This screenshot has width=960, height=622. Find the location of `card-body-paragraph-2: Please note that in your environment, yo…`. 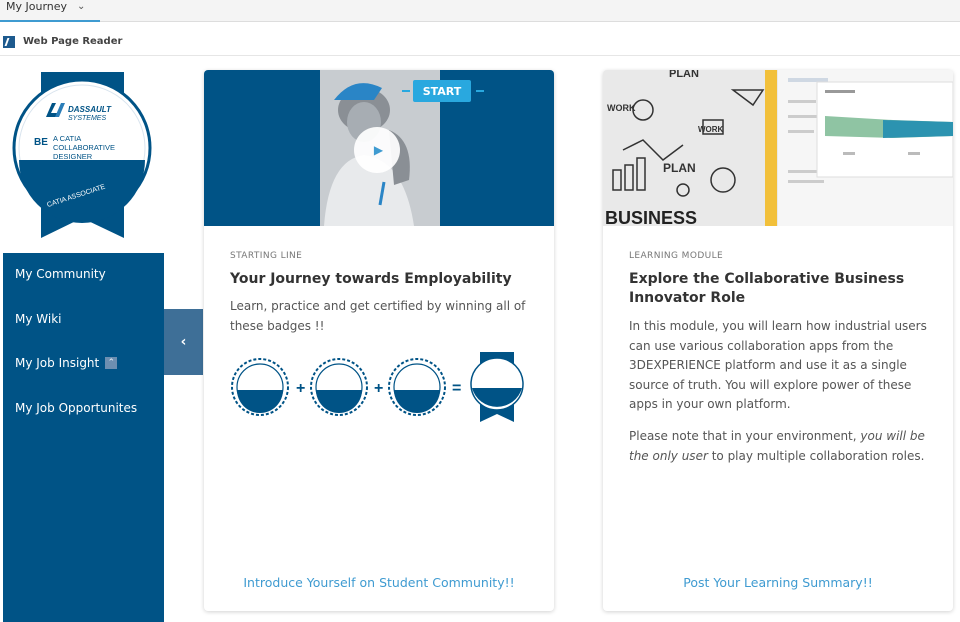

card-body-paragraph-2: Please note that in your environment, yo… is located at coordinates (779, 446).